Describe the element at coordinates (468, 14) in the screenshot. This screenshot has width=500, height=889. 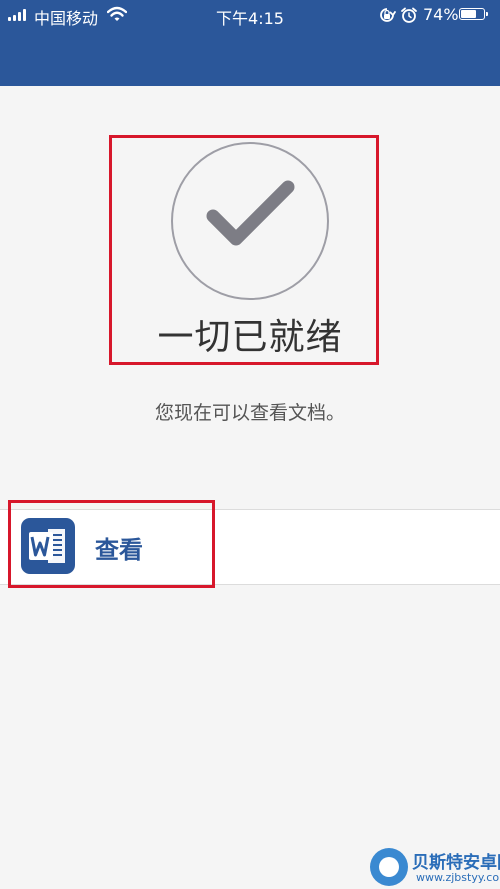
I see `battery-level` at that location.